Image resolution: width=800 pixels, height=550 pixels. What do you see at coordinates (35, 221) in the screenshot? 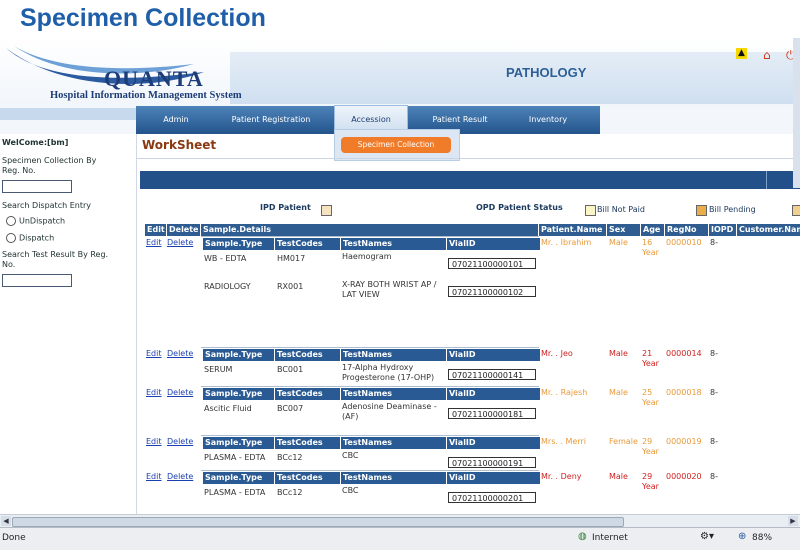
I see `undispatch-option: UnDispatch` at bounding box center [35, 221].